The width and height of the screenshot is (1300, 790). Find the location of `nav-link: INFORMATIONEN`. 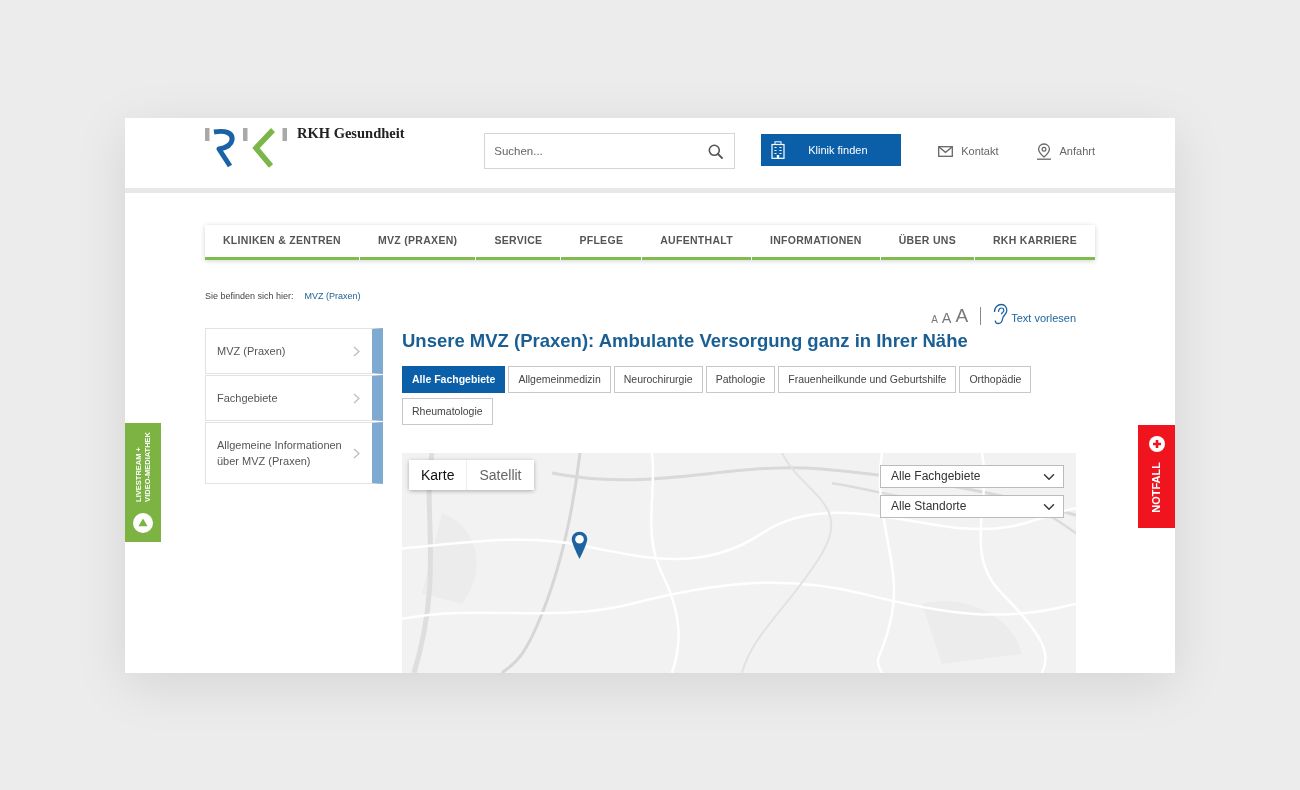

nav-link: INFORMATIONEN is located at coordinates (815, 242).